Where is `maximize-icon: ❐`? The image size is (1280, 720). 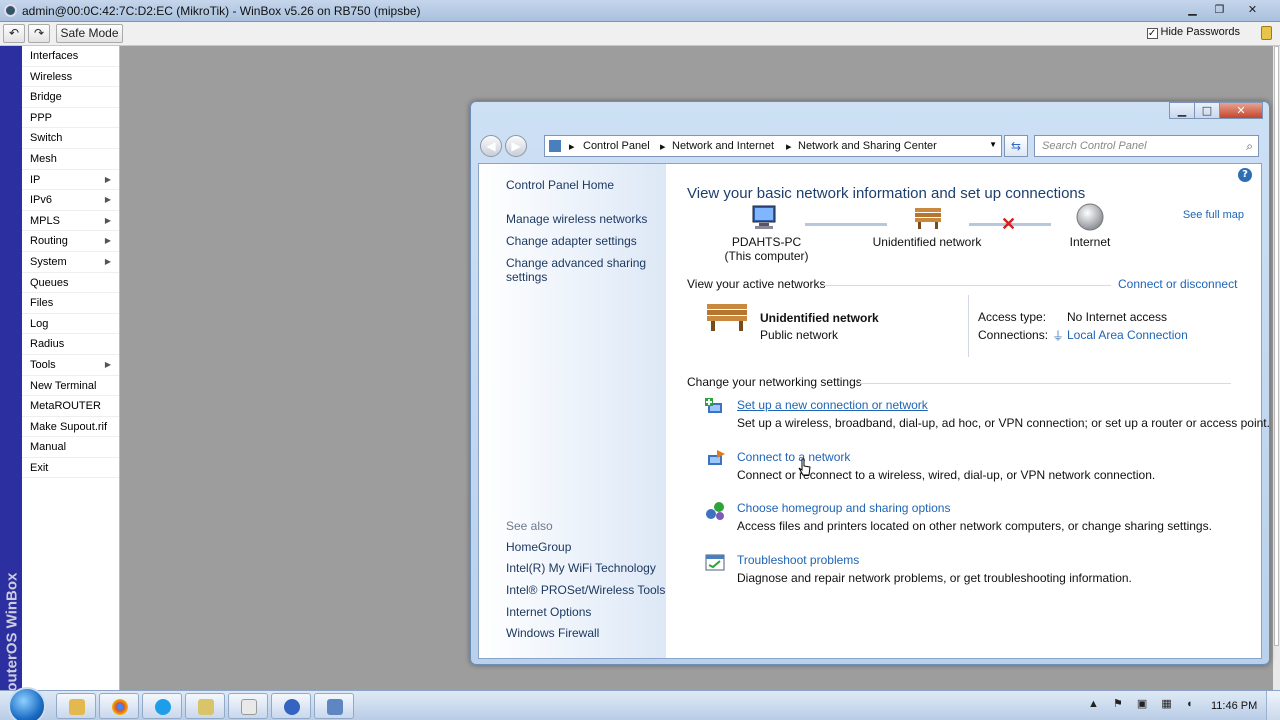 maximize-icon: ❐ is located at coordinates (1219, 10).